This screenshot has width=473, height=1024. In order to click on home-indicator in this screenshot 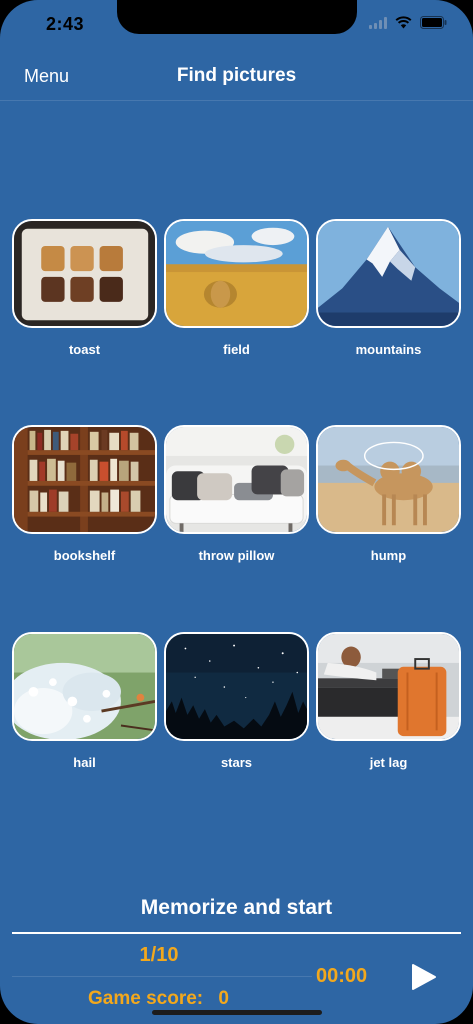, I will do `click(237, 1012)`.